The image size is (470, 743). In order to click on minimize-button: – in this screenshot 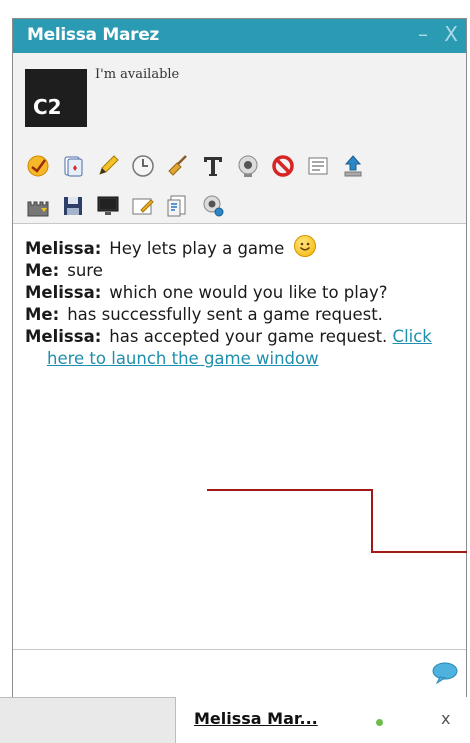, I will do `click(423, 34)`.